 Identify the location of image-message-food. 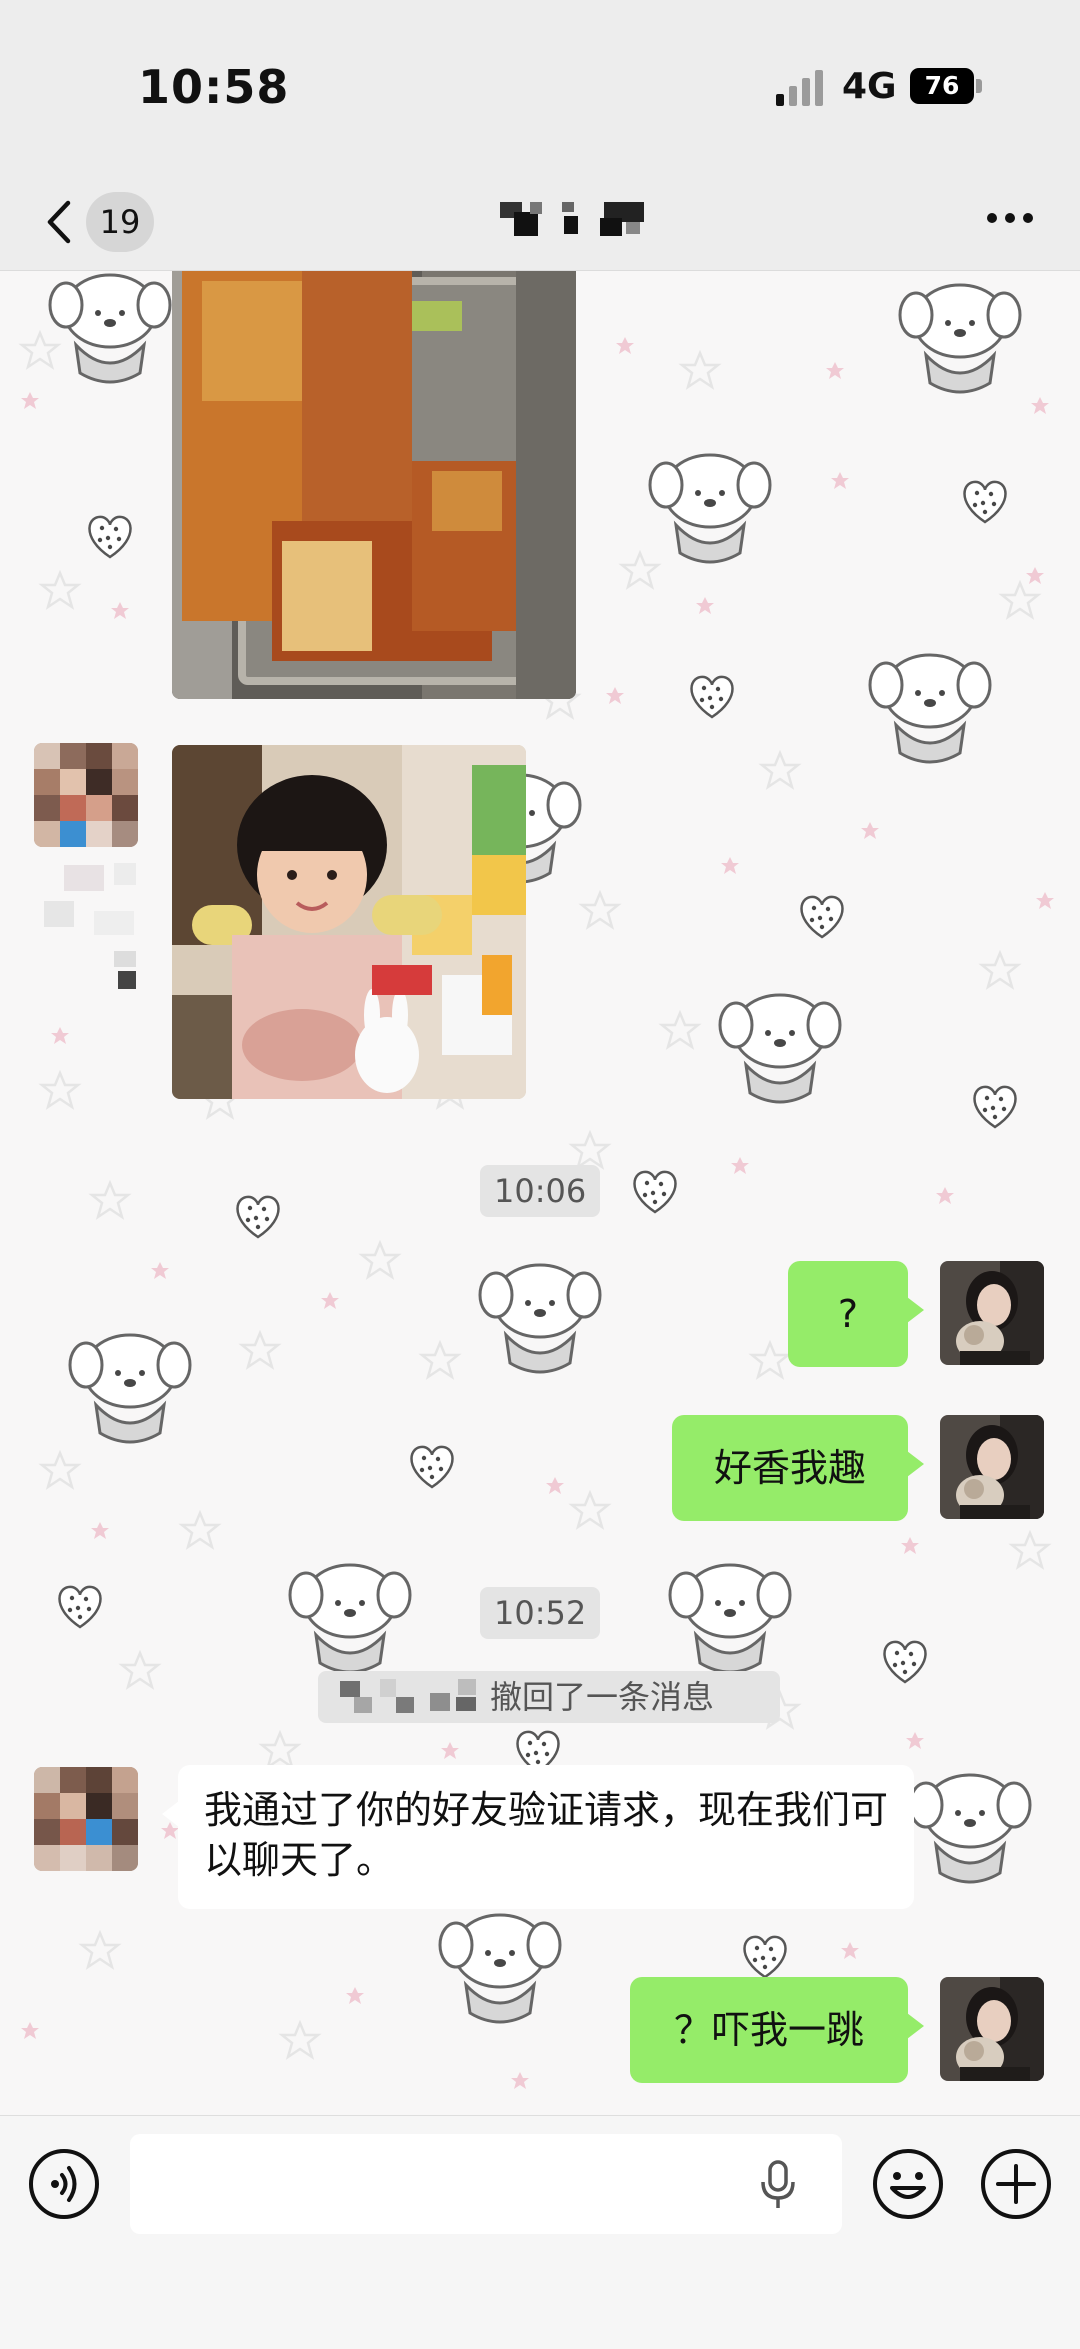
(374, 485).